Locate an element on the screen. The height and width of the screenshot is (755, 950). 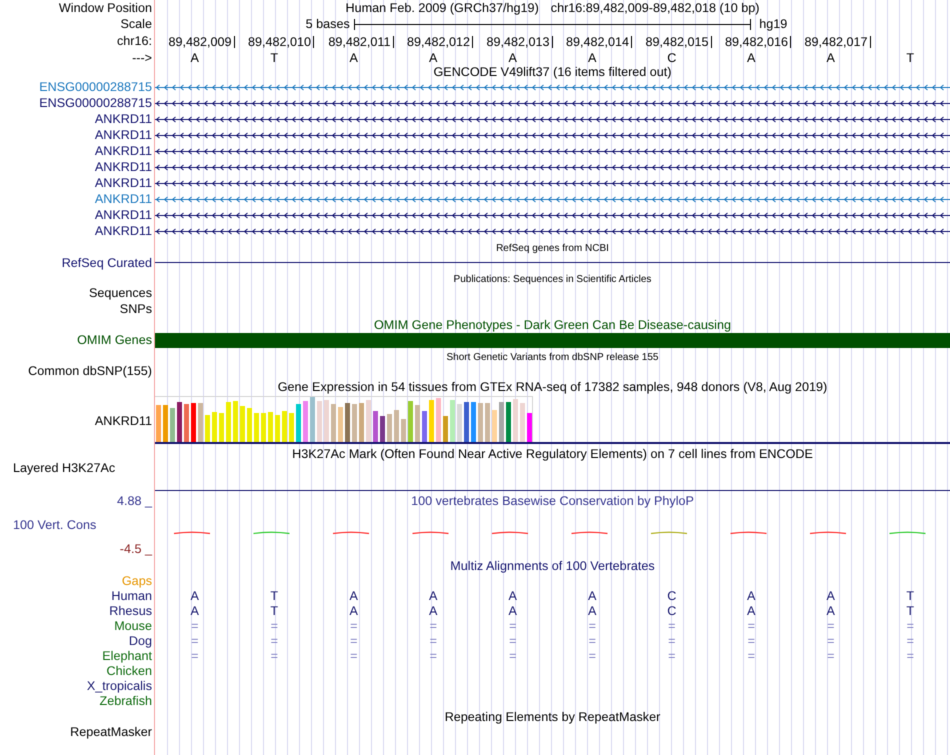
track-label: Window Position is located at coordinates (105, 8).